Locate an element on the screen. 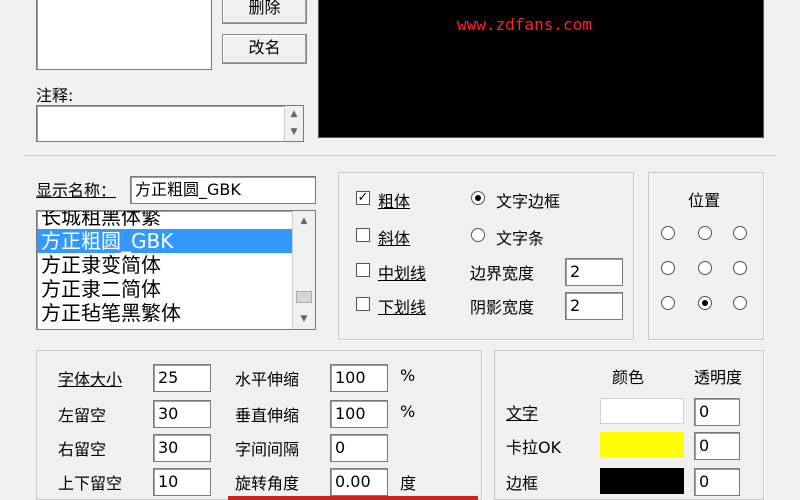  position-title: 位置 is located at coordinates (704, 200).